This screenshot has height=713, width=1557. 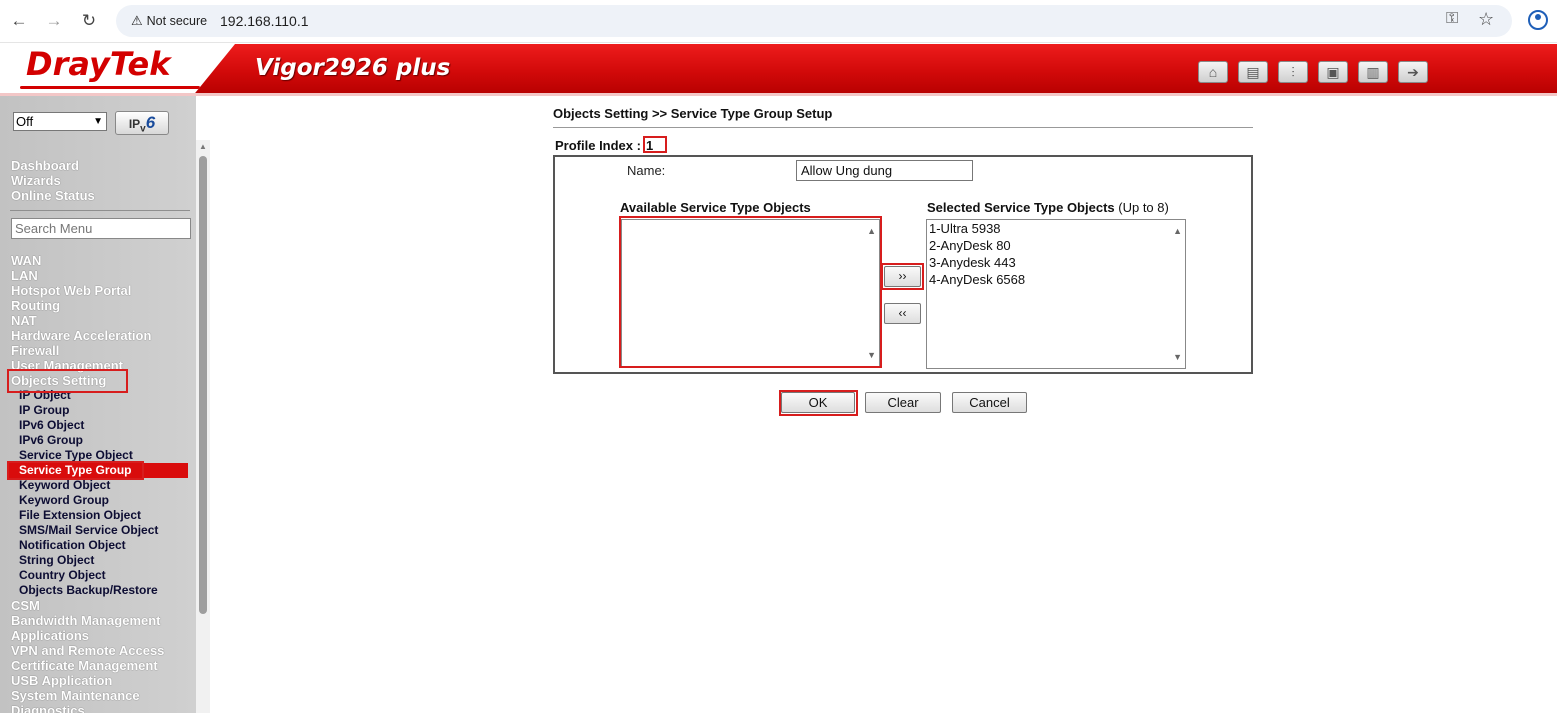 I want to click on warning-icon: ⚠, so click(x=137, y=20).